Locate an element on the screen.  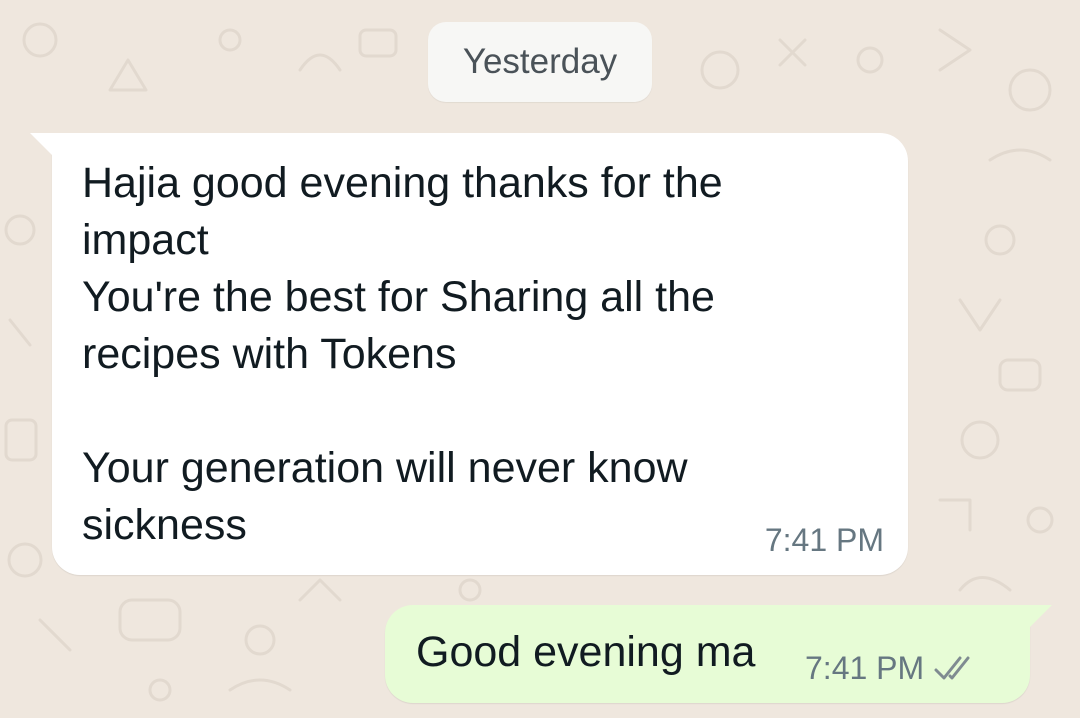
date-separator-label: Yesterday is located at coordinates (540, 61).